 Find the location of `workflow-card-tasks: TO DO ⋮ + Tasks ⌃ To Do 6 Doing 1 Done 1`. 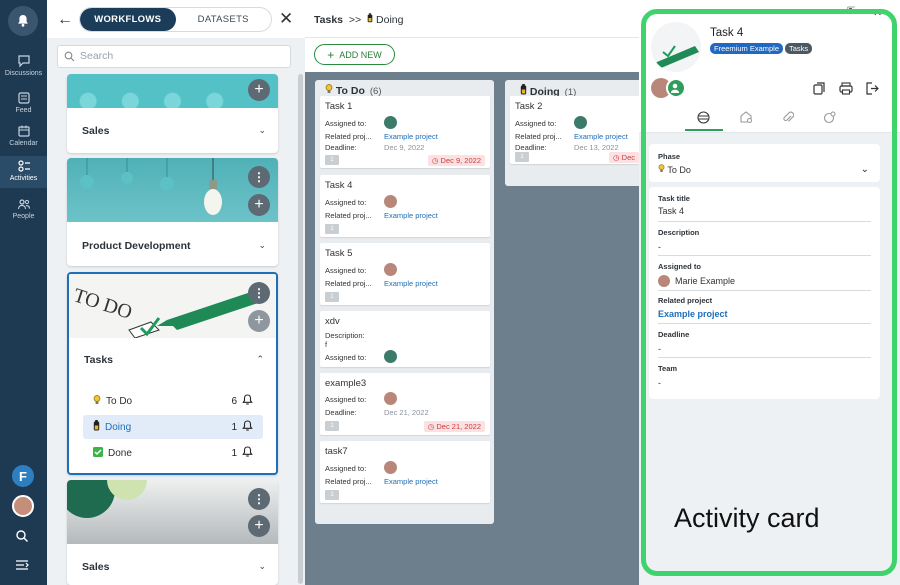

workflow-card-tasks: TO DO ⋮ + Tasks ⌃ To Do 6 Doing 1 Done 1 is located at coordinates (172, 373).